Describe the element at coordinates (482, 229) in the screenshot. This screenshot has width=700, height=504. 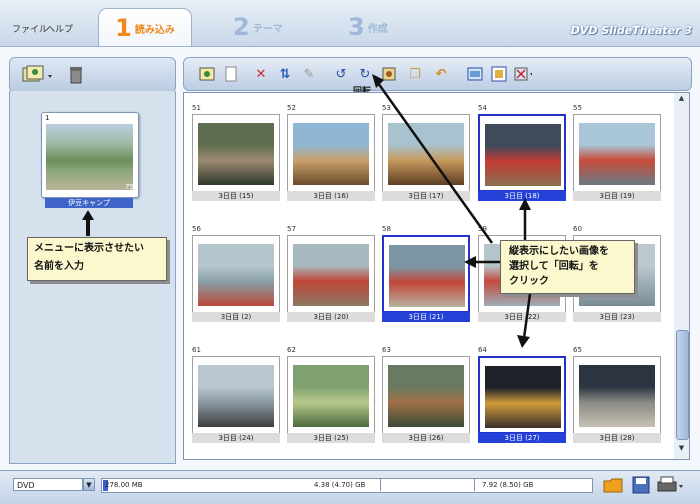
I see `thumbnail-index: 59` at that location.